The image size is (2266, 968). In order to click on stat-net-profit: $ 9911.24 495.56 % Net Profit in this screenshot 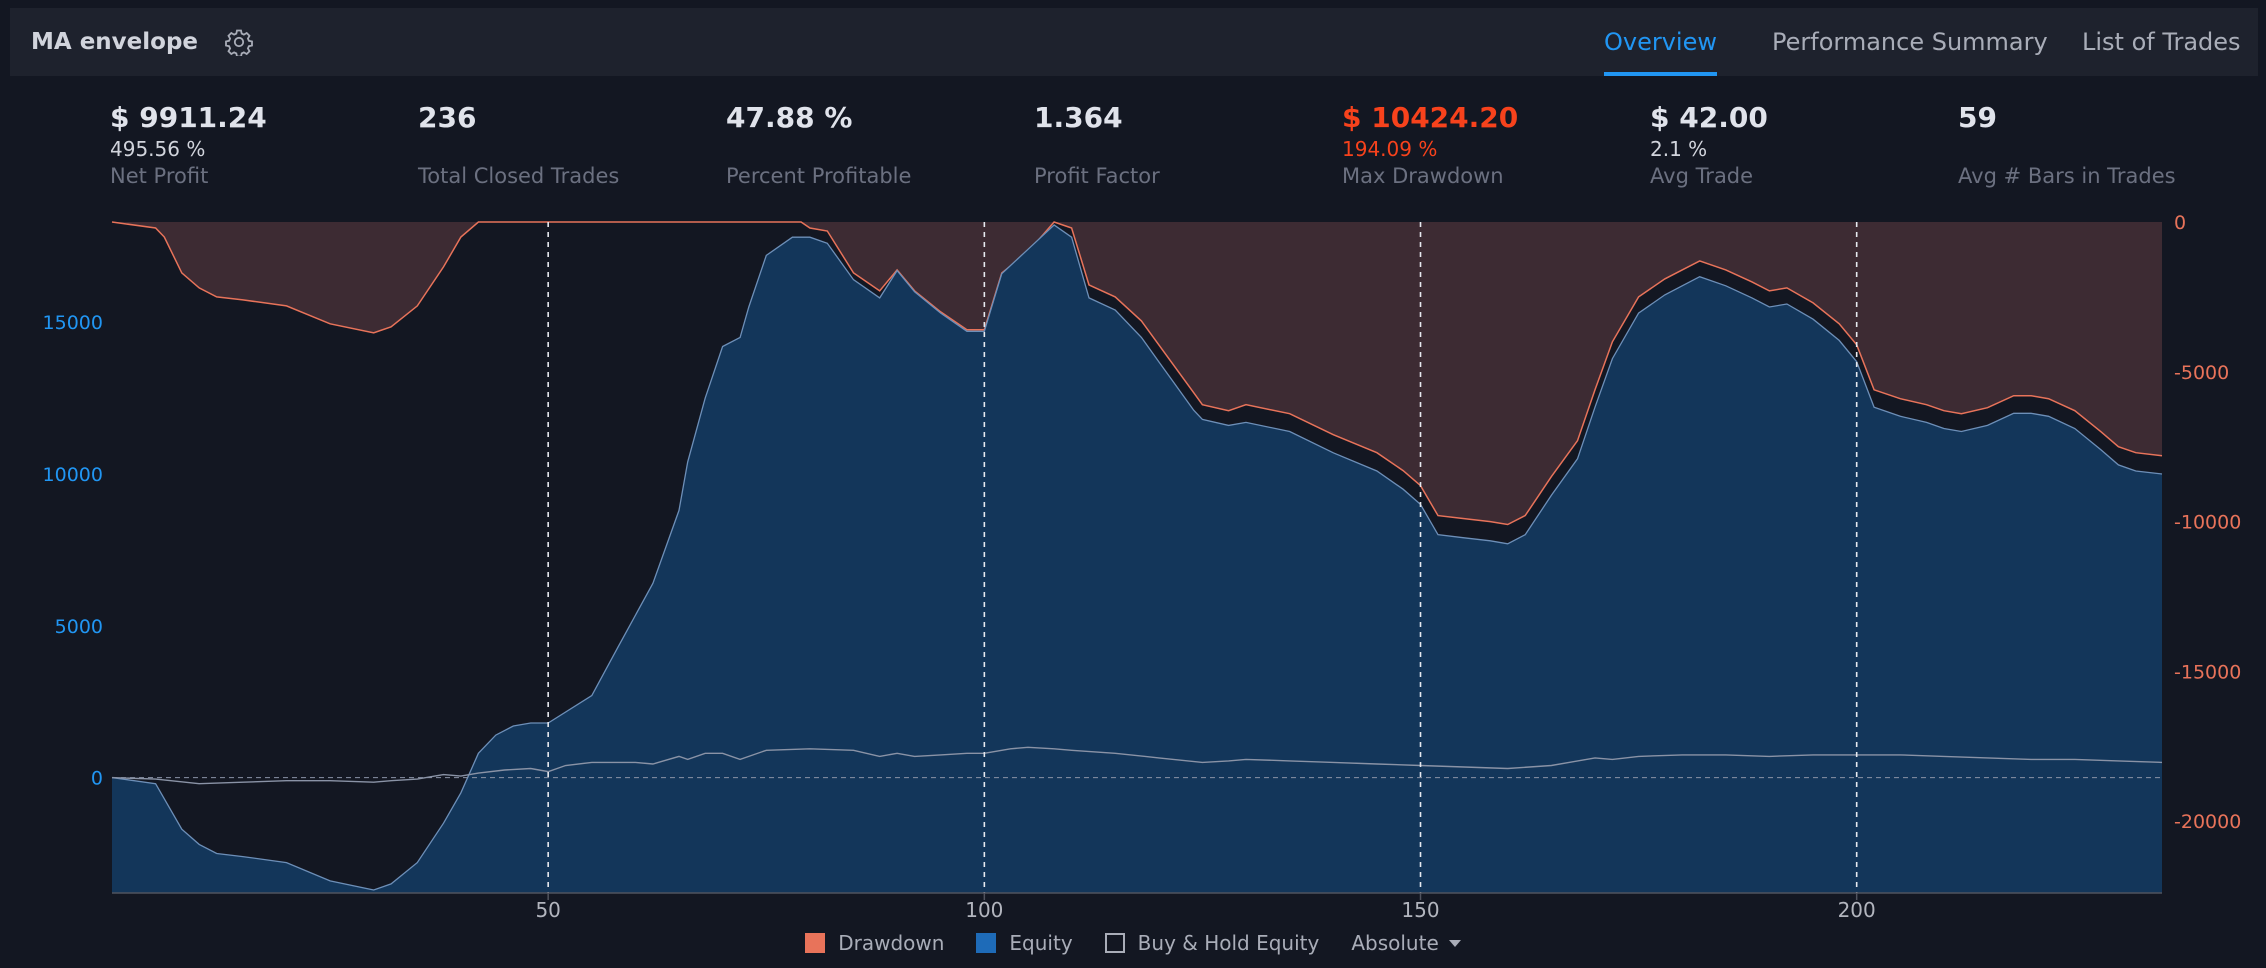, I will do `click(188, 145)`.